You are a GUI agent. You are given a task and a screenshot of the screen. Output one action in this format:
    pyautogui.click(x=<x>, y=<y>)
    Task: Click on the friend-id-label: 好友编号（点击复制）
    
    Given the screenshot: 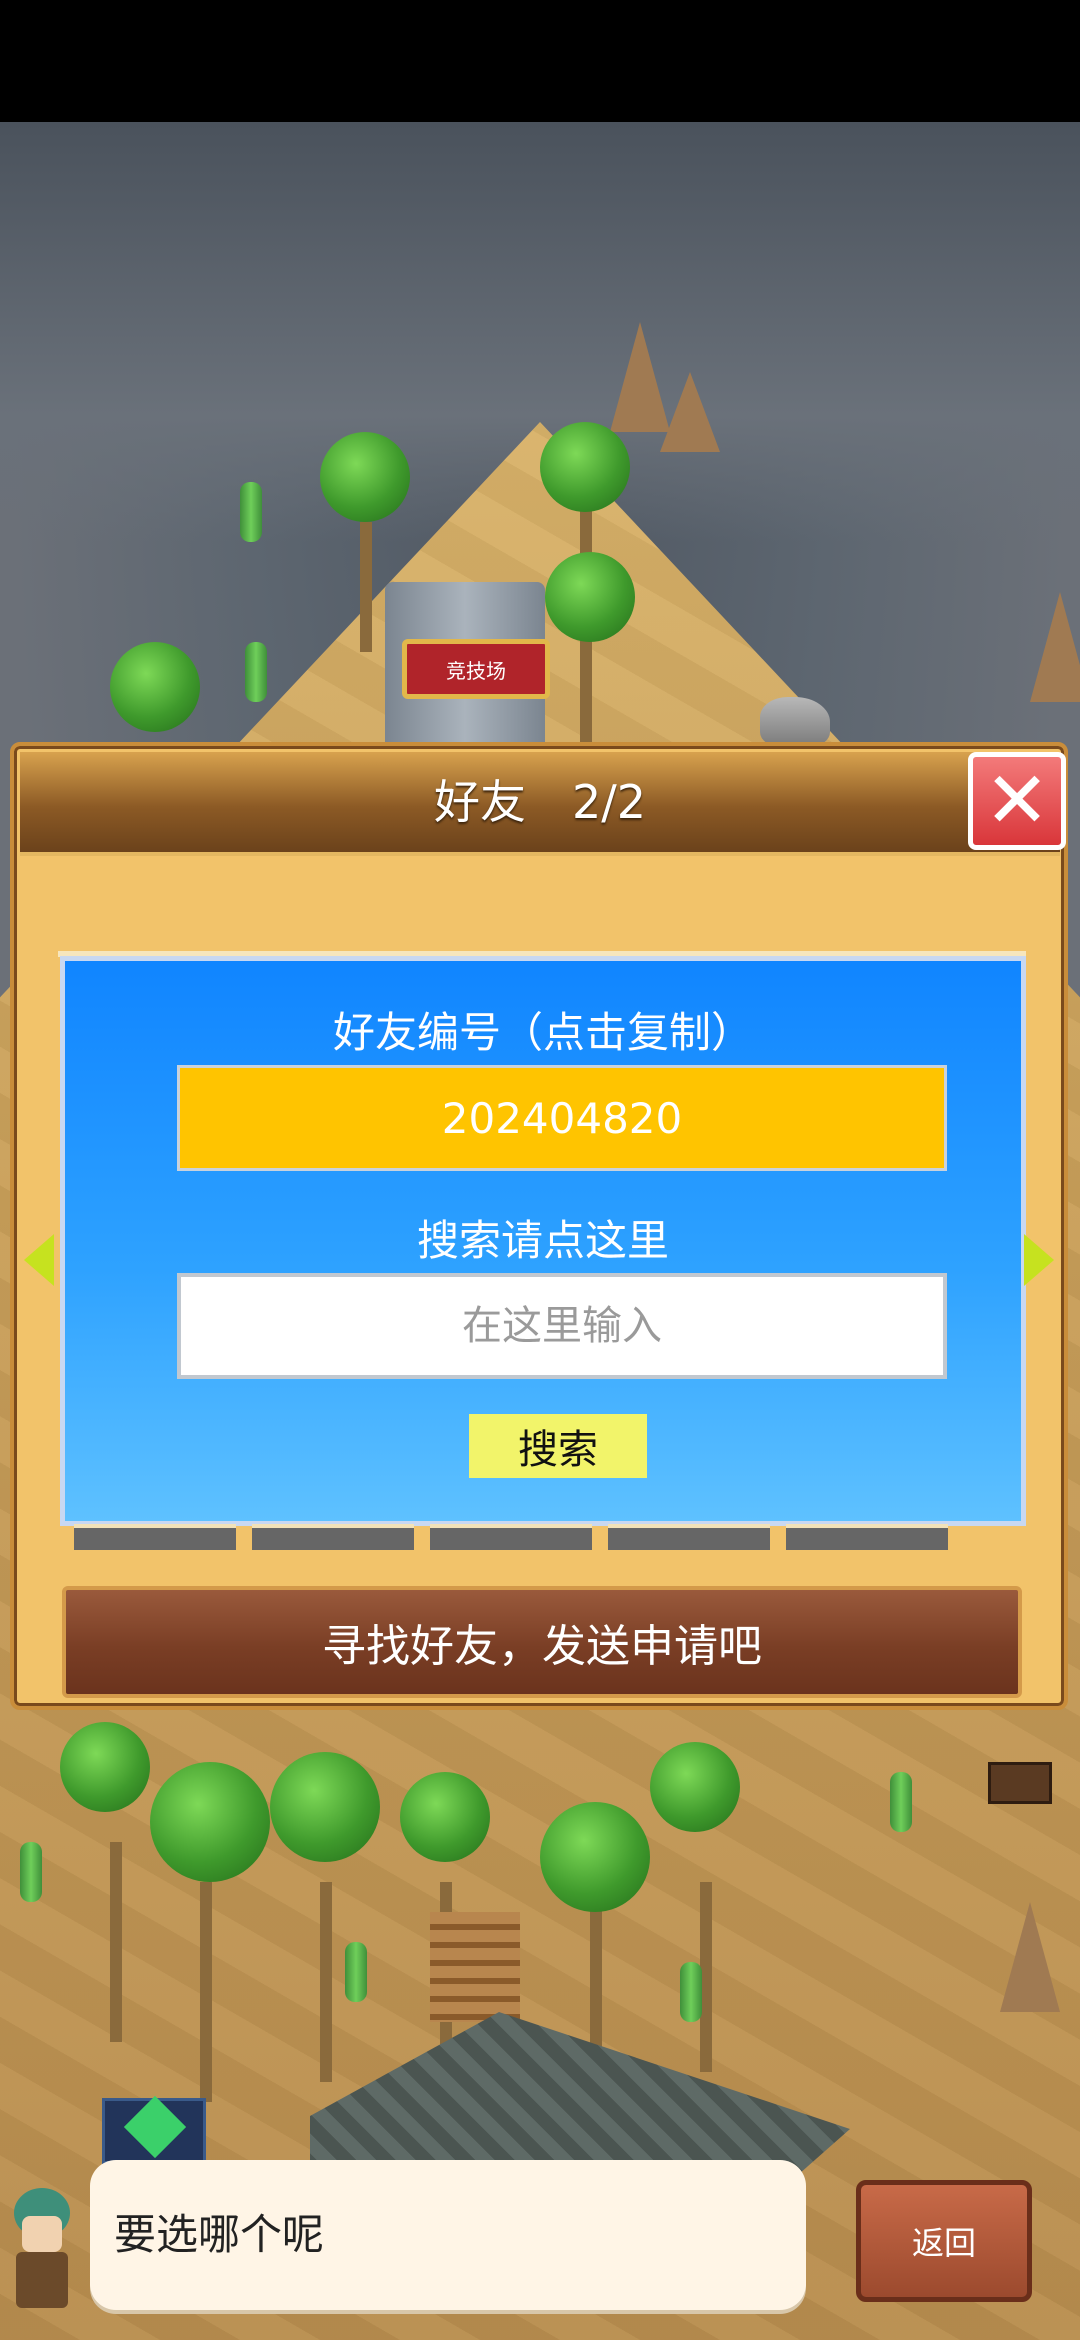 What is the action you would take?
    pyautogui.click(x=542, y=1032)
    